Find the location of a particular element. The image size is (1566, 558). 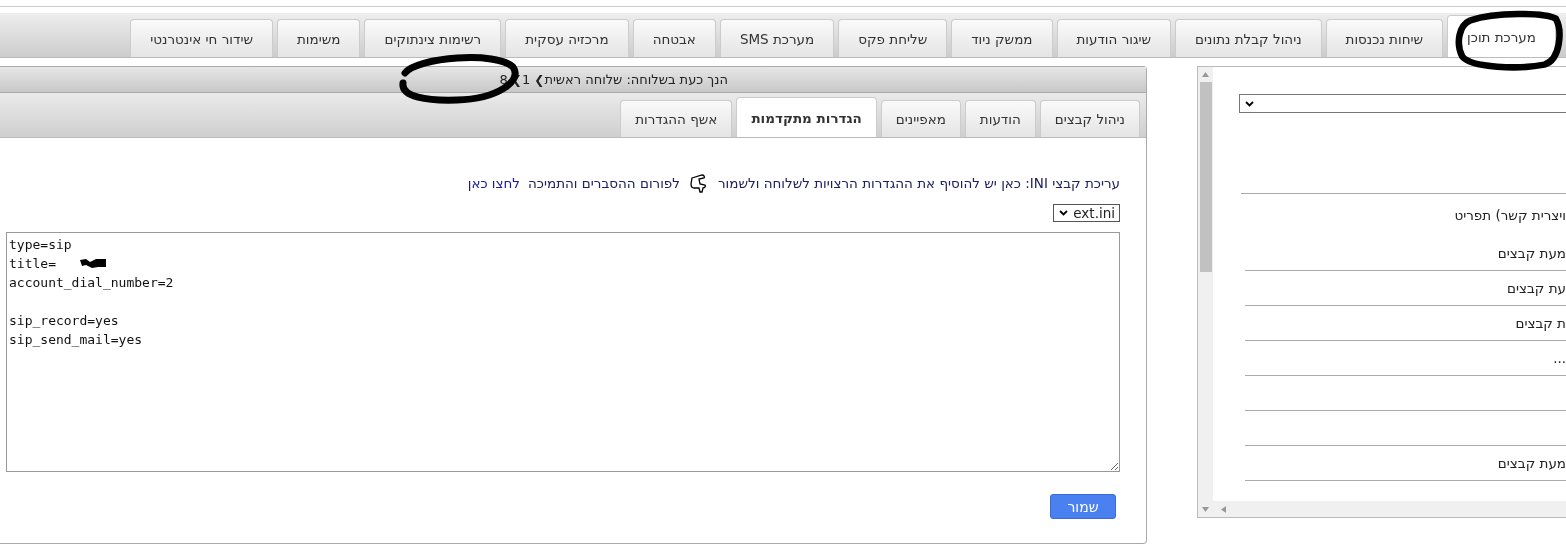

dropdown is located at coordinates (1402, 103).